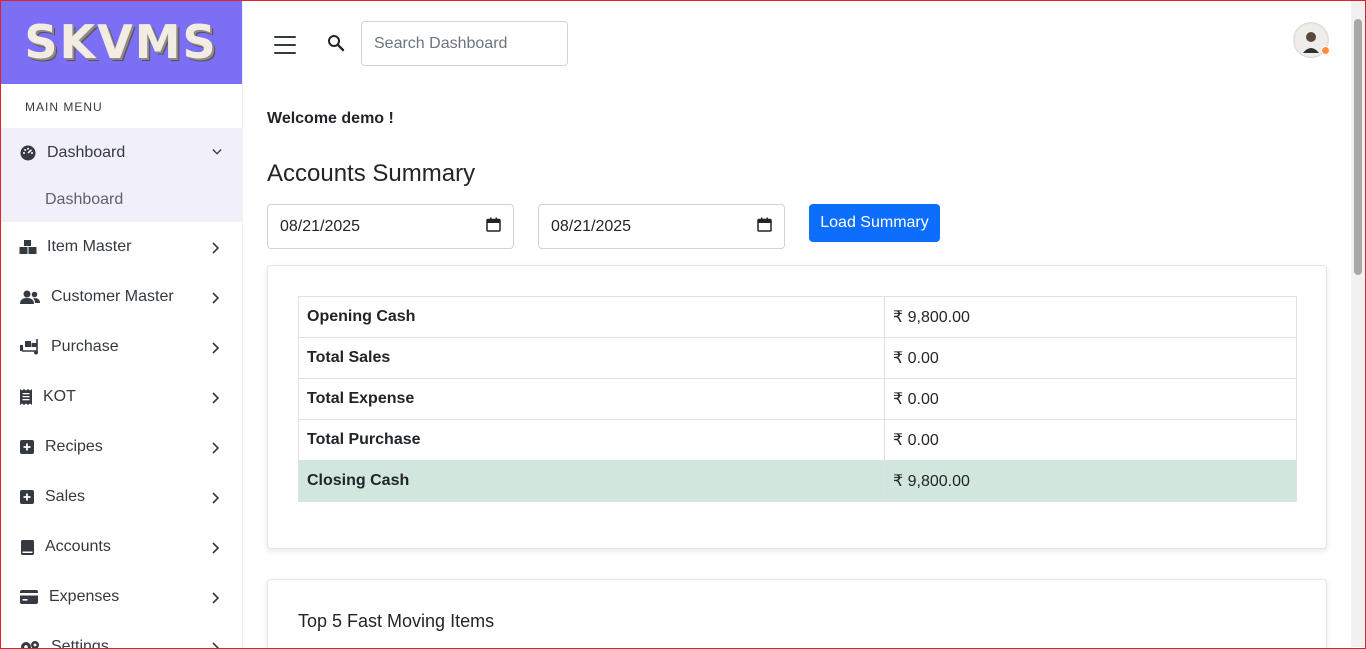 Image resolution: width=1366 pixels, height=649 pixels. What do you see at coordinates (797, 614) in the screenshot?
I see `top-items-card: Top 5 Fast Moving Items` at bounding box center [797, 614].